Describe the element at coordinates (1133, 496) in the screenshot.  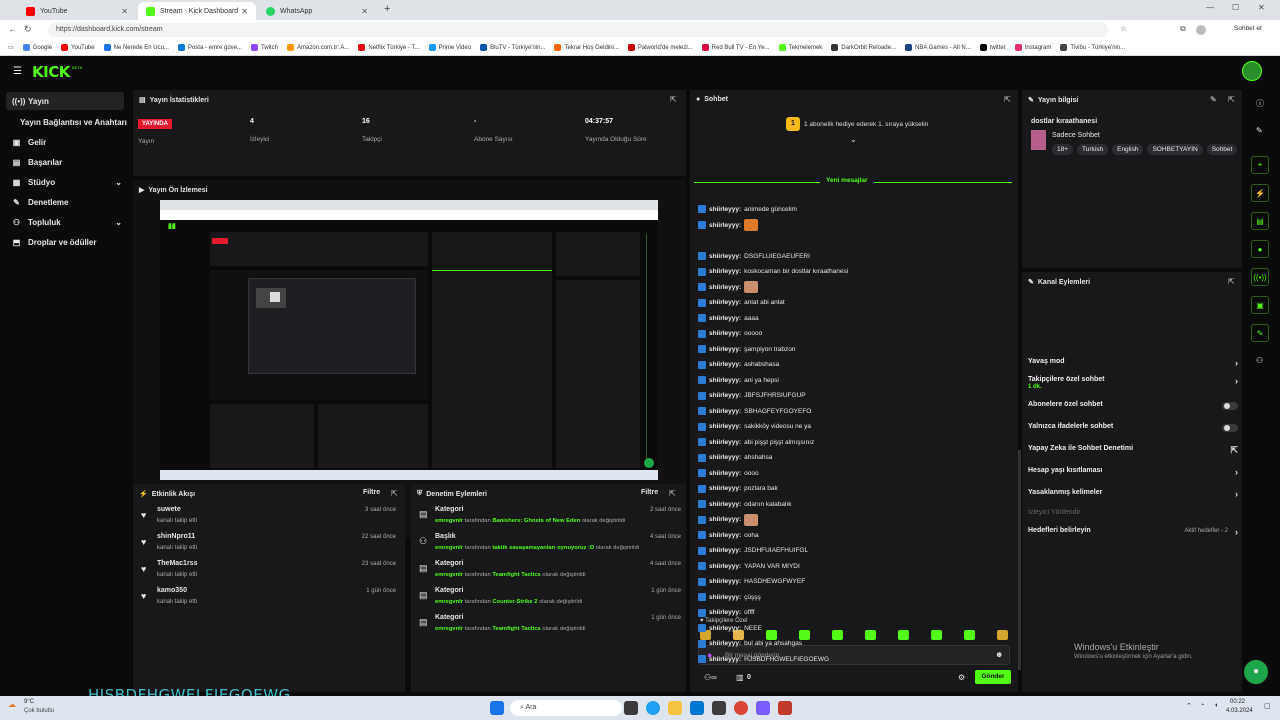
I see `channel-action-item: Yasaklanmış kelimeler ›` at that location.